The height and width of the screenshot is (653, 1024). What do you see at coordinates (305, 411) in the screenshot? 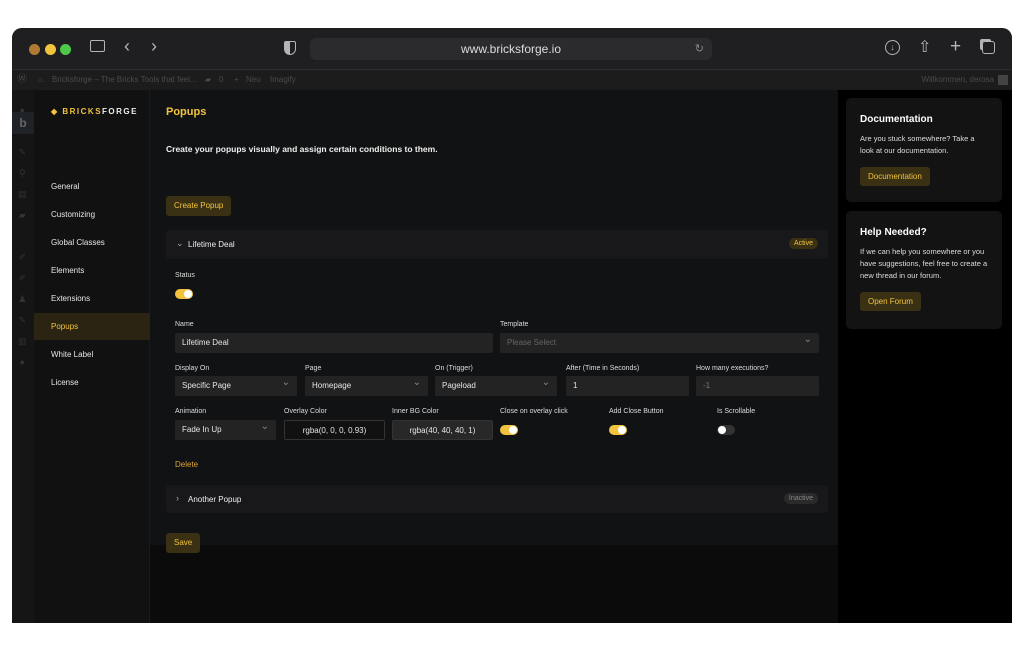
I see `overlay-color-label: Overlay Color` at bounding box center [305, 411].